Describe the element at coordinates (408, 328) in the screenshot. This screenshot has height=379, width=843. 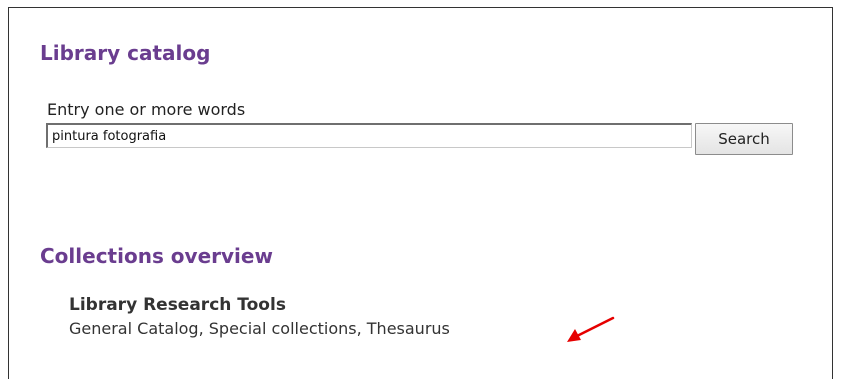
I see `link-thesaurus: Thesaurus` at that location.